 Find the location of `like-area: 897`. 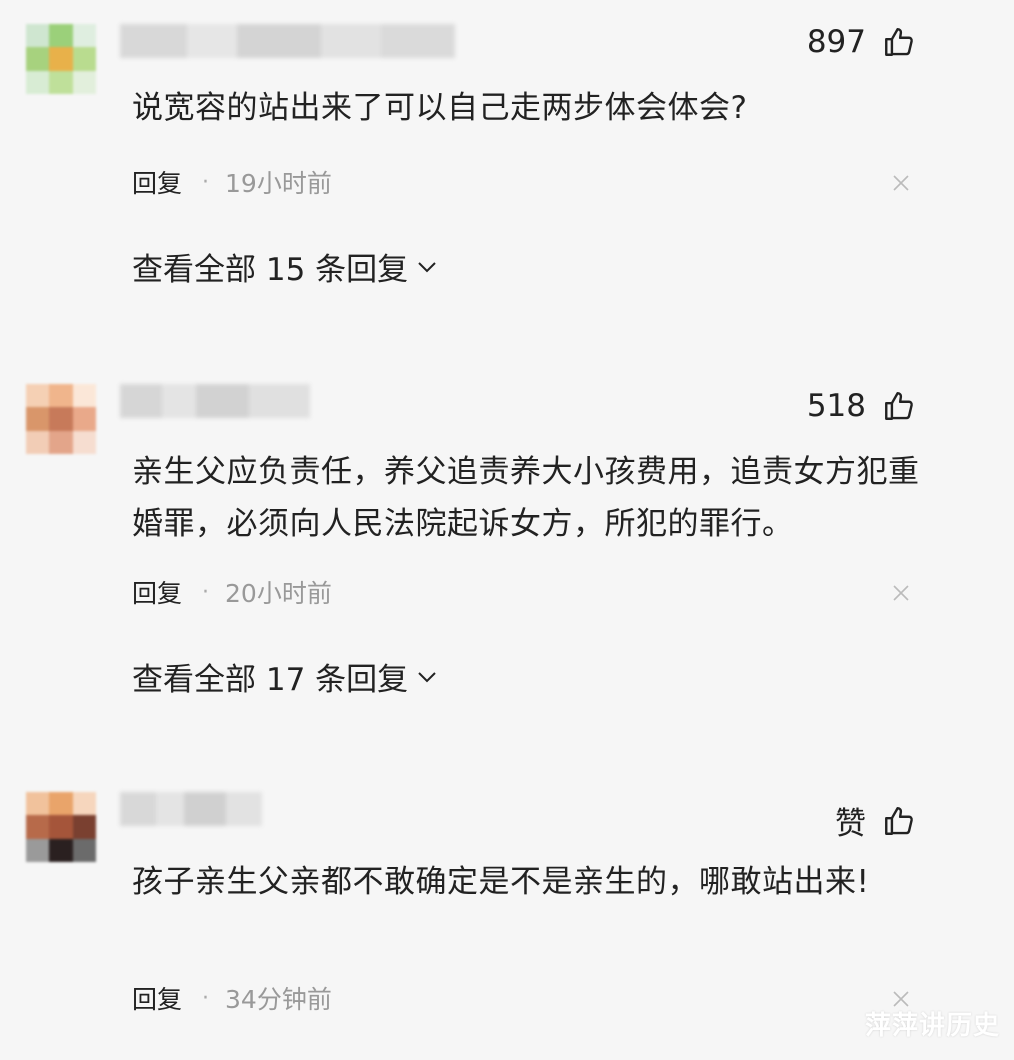

like-area: 897 is located at coordinates (861, 42).